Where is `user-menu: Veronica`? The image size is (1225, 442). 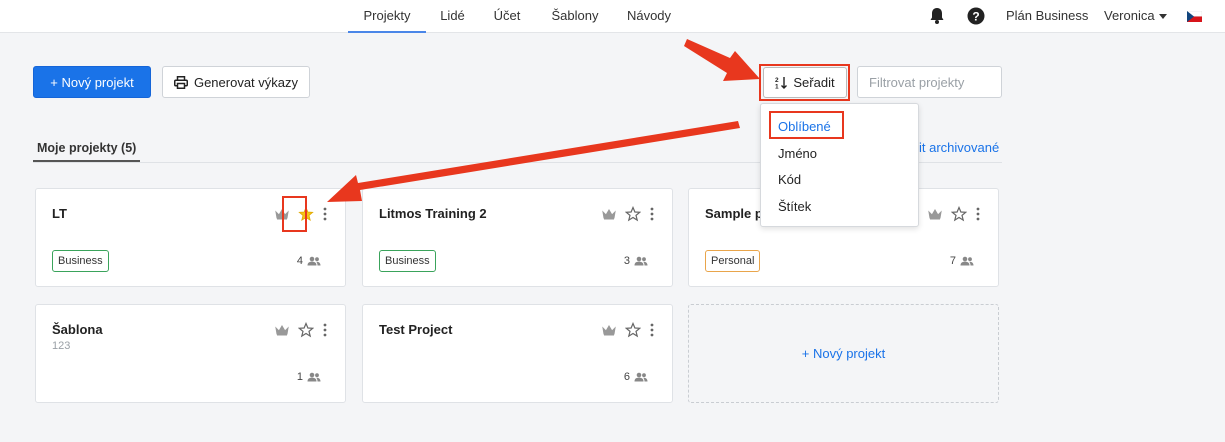
user-menu: Veronica is located at coordinates (1135, 16).